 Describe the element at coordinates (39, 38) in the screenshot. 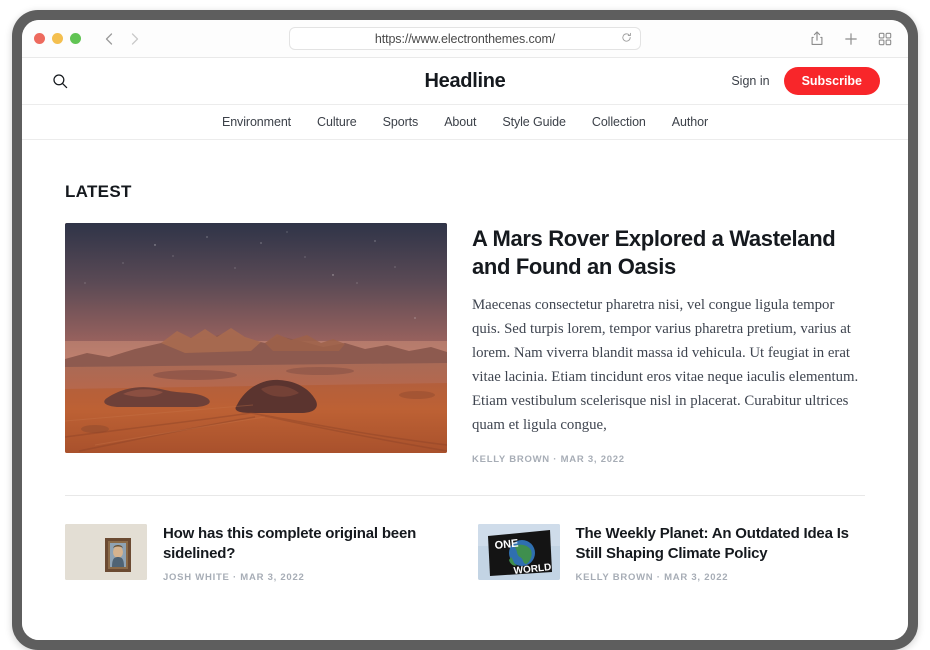

I see `close-window-button` at that location.